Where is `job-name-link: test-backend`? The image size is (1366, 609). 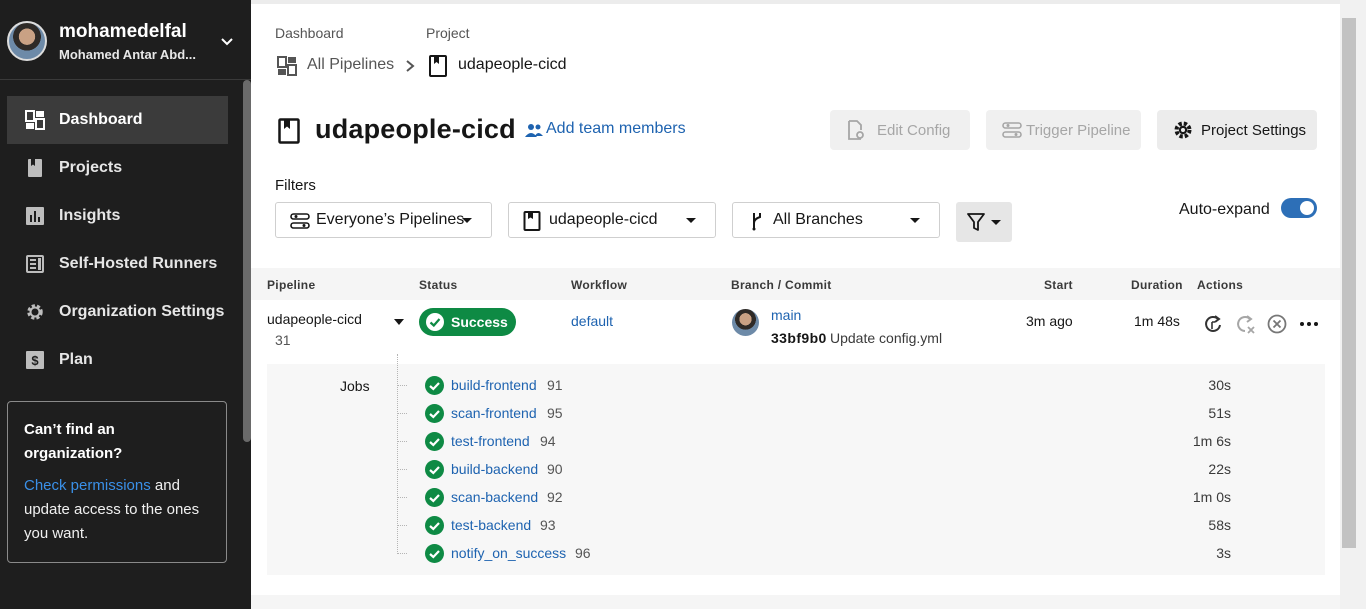 job-name-link: test-backend is located at coordinates (491, 525).